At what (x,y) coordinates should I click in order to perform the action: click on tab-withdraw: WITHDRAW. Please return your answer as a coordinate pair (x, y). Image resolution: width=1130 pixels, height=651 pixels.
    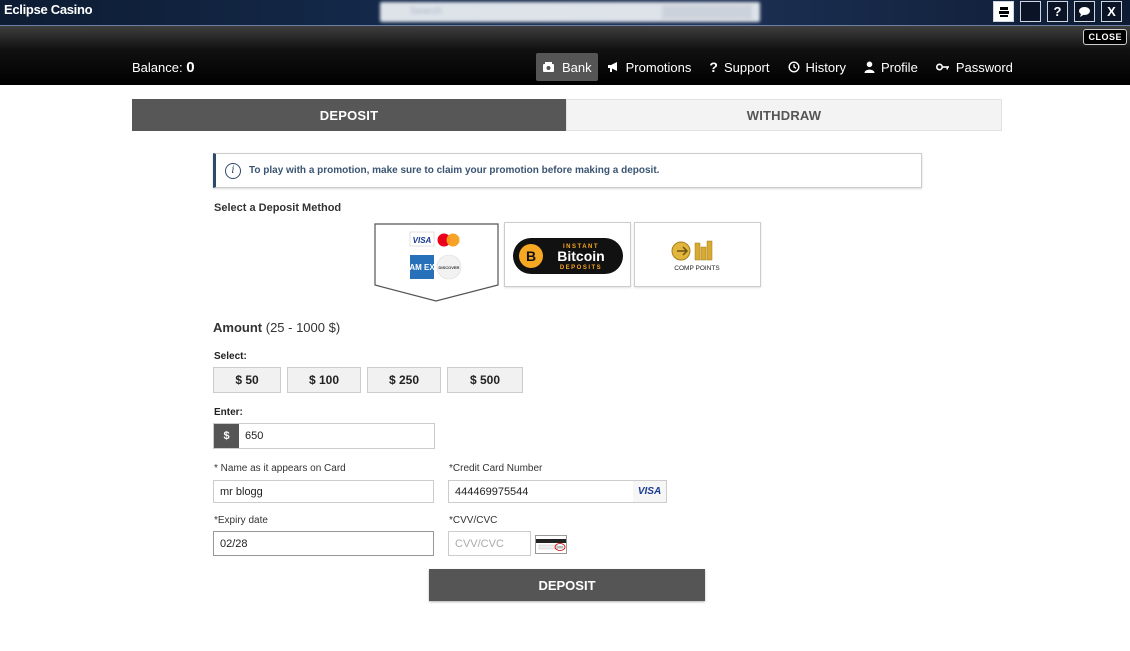
    Looking at the image, I should click on (784, 115).